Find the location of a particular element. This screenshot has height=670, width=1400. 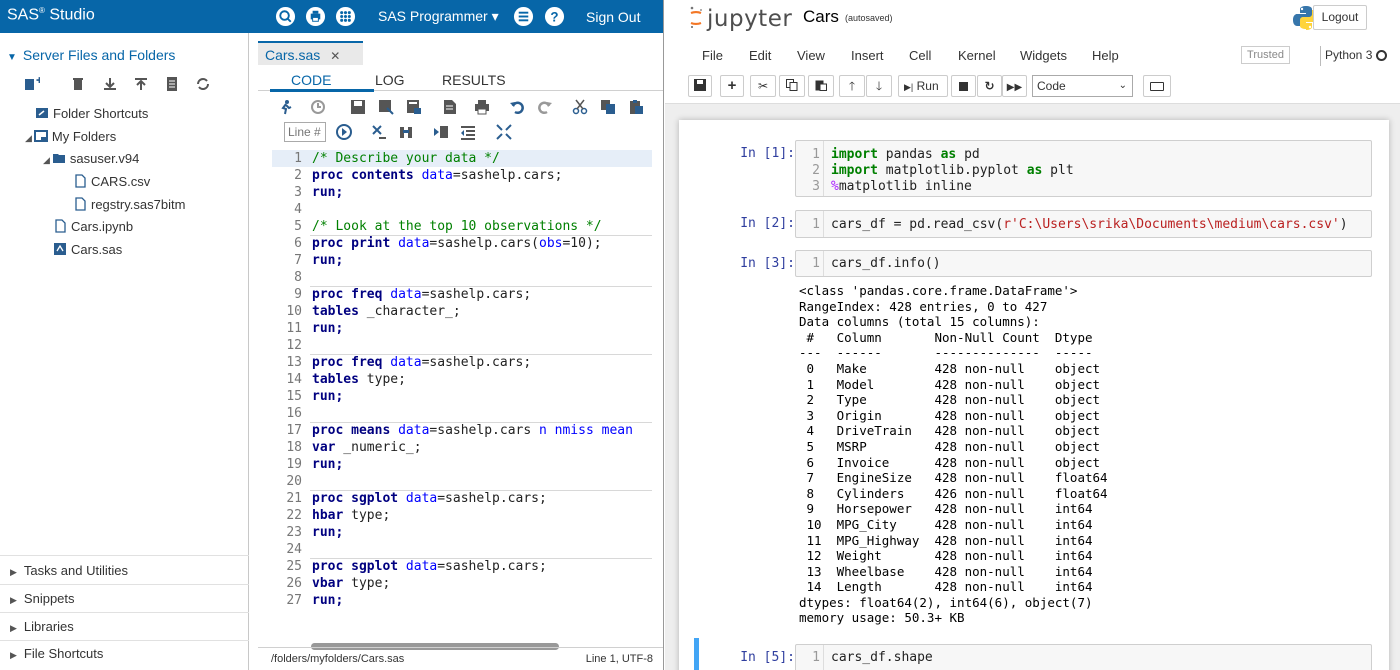

code-line: 7run; is located at coordinates (462, 260).